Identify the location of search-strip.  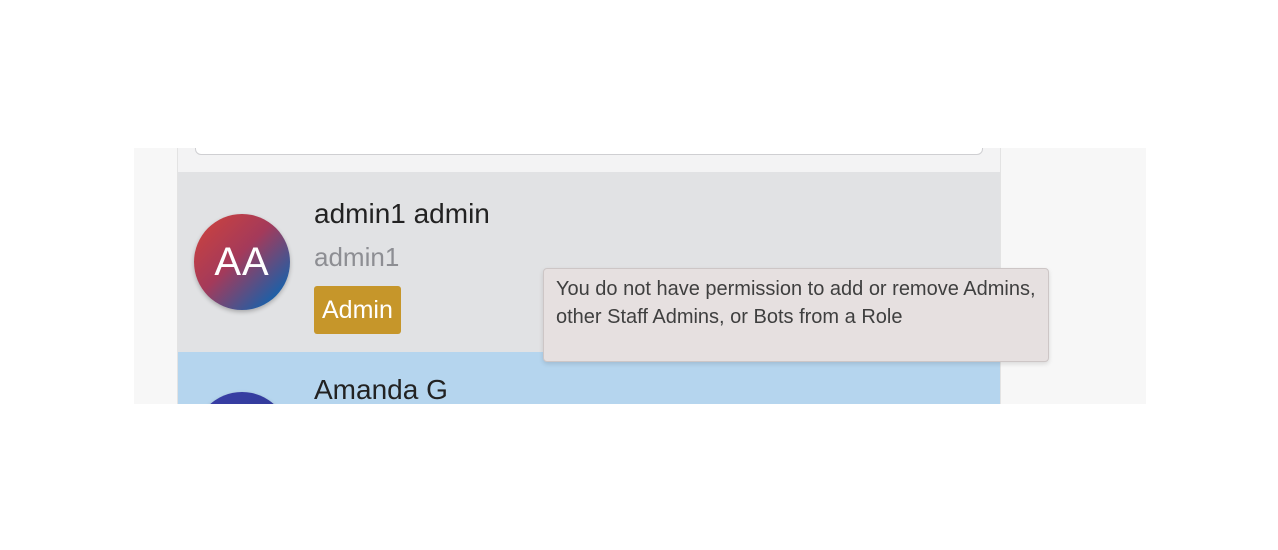
(589, 160).